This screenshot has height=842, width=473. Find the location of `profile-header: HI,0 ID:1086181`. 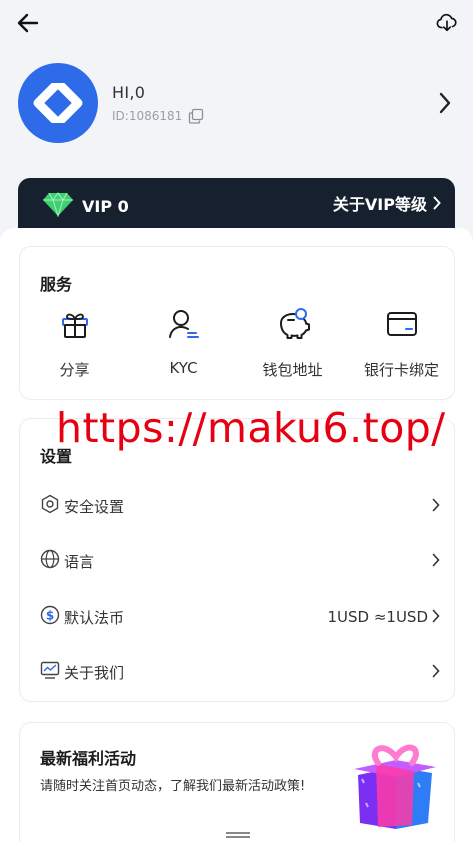

profile-header: HI,0 ID:1086181 is located at coordinates (238, 103).